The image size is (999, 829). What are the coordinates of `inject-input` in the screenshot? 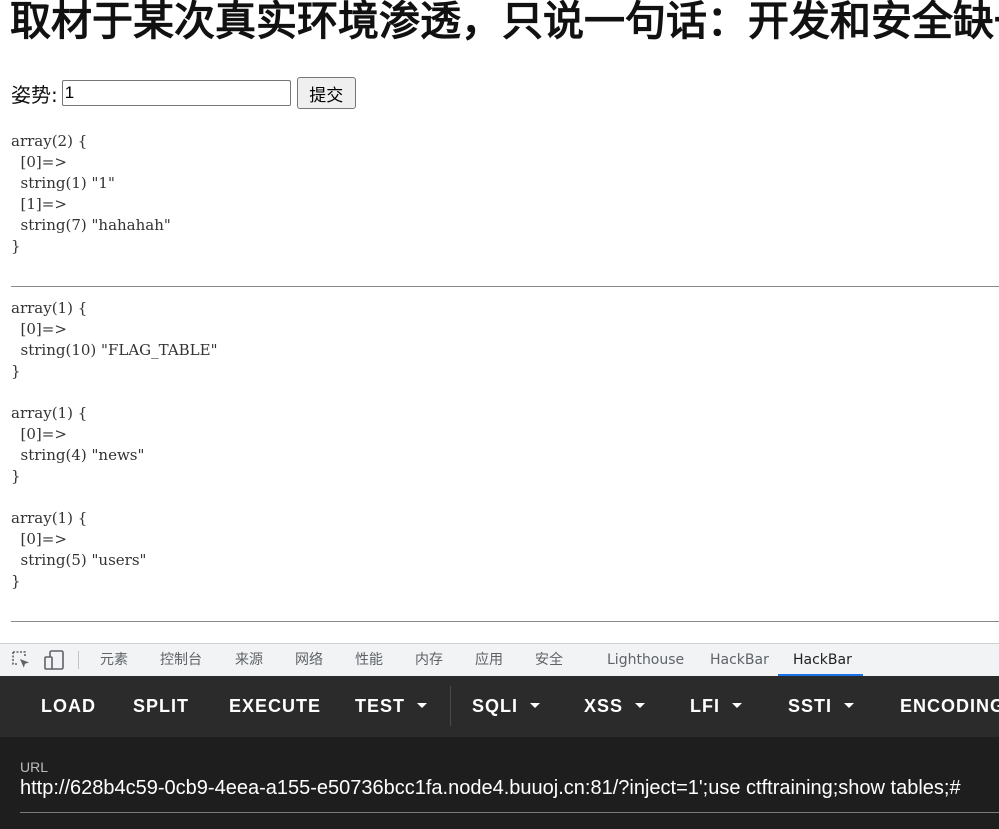 It's located at (176, 93).